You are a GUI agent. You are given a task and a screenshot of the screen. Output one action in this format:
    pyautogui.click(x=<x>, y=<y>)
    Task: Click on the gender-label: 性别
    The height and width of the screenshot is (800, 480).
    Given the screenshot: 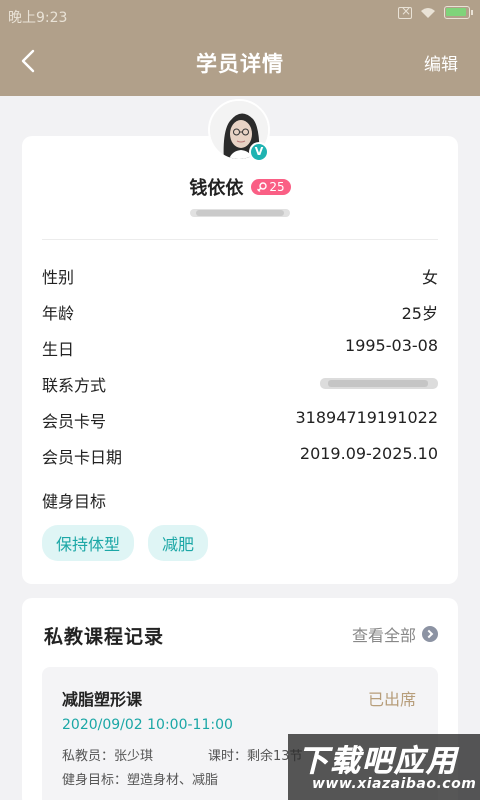 What is the action you would take?
    pyautogui.click(x=58, y=277)
    